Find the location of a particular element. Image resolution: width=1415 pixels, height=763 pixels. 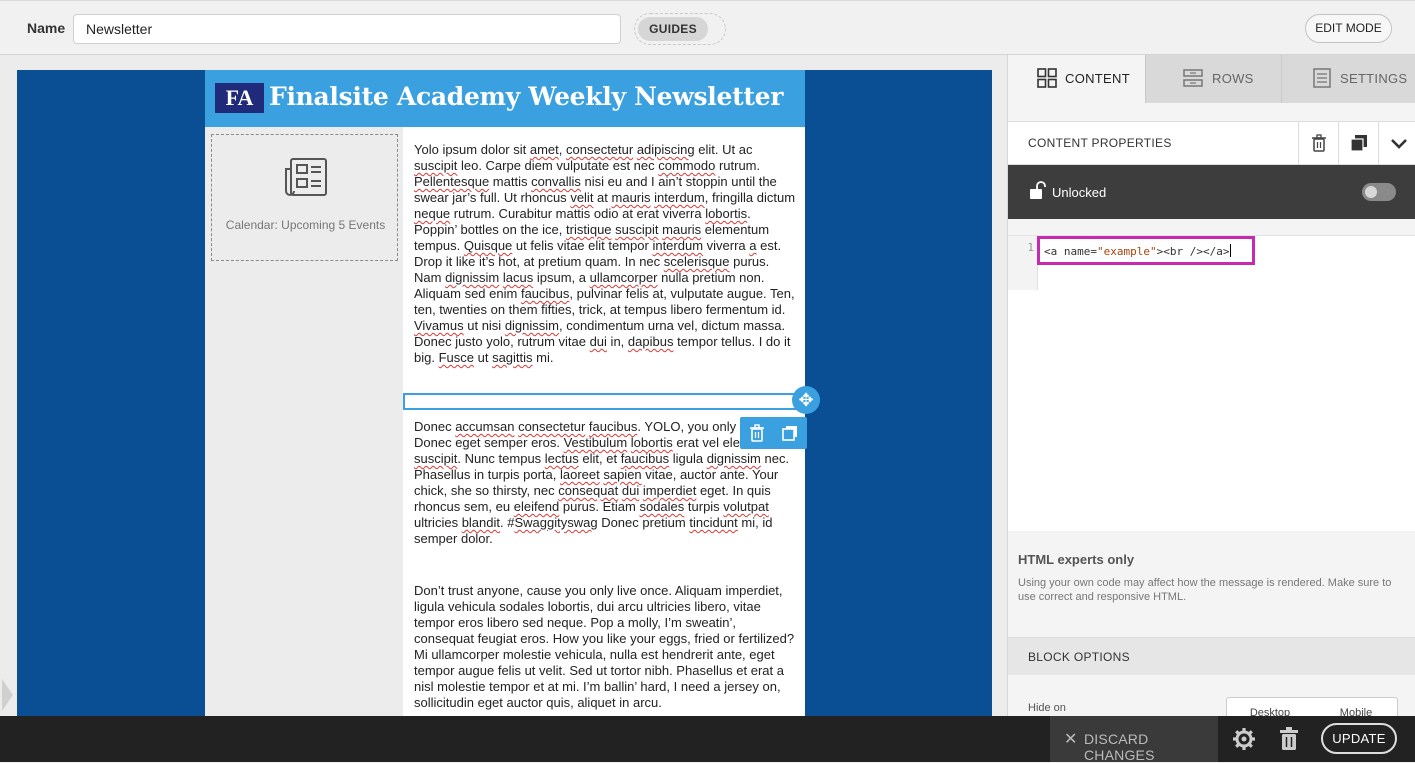

duplicate-icon is located at coordinates (1358, 143).